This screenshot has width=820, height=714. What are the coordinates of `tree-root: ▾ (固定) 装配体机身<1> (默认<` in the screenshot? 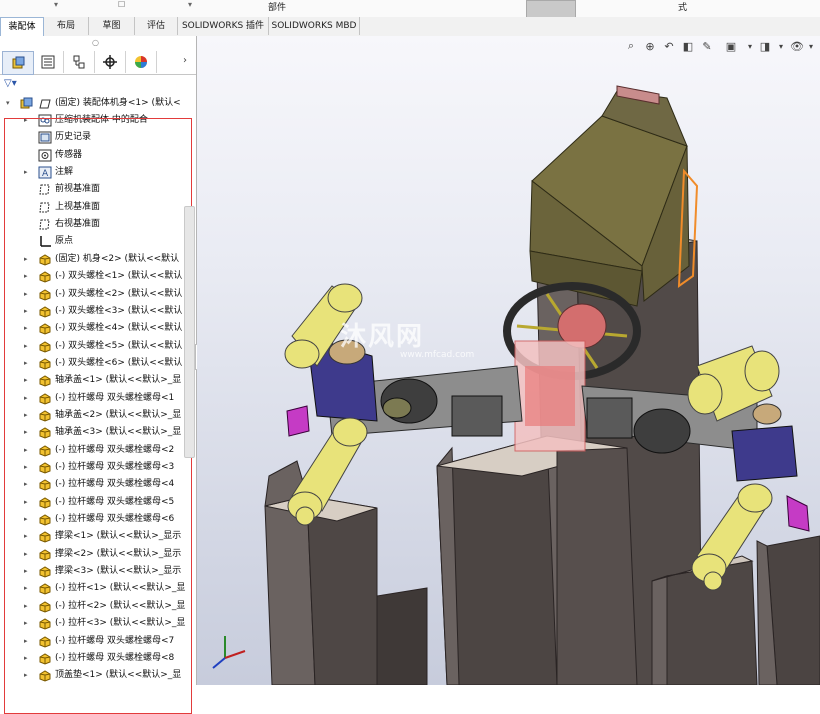 It's located at (98, 103).